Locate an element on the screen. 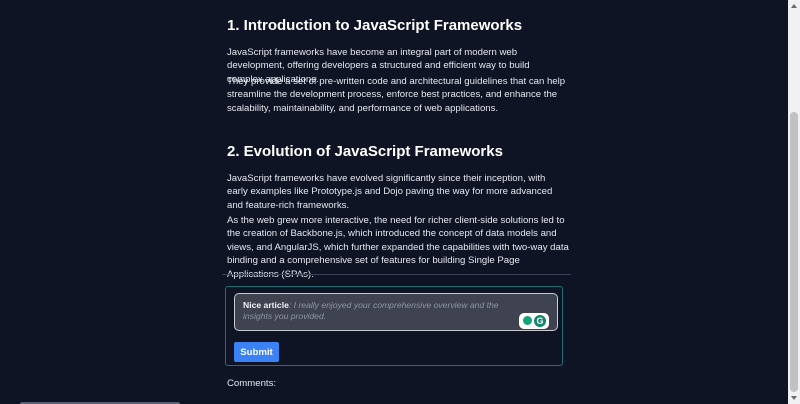  vertical-scrollbar is located at coordinates (794, 202).